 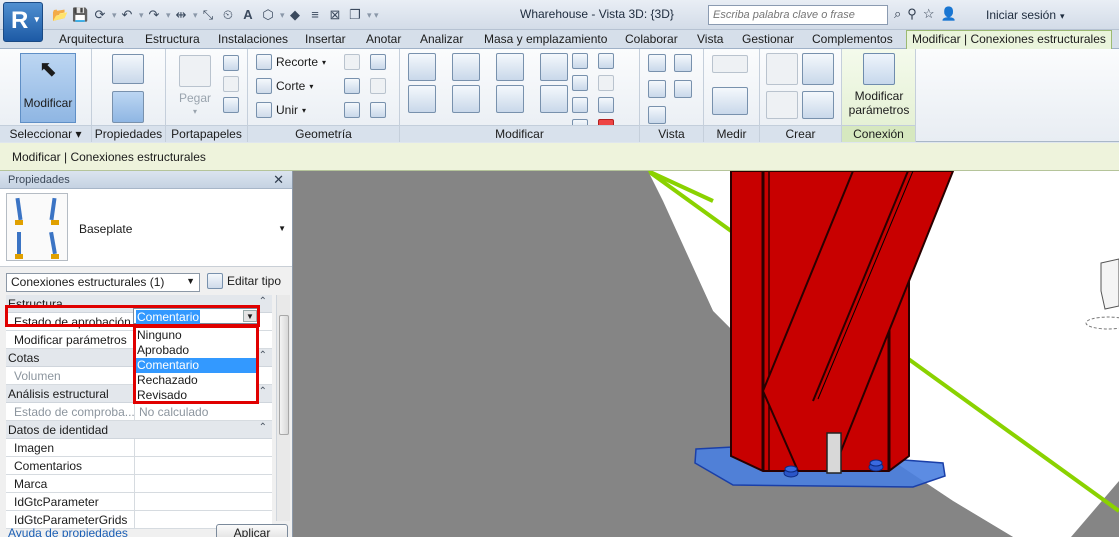 What do you see at coordinates (1025, 15) in the screenshot?
I see `signin-button: Iniciar sesión ▾` at bounding box center [1025, 15].